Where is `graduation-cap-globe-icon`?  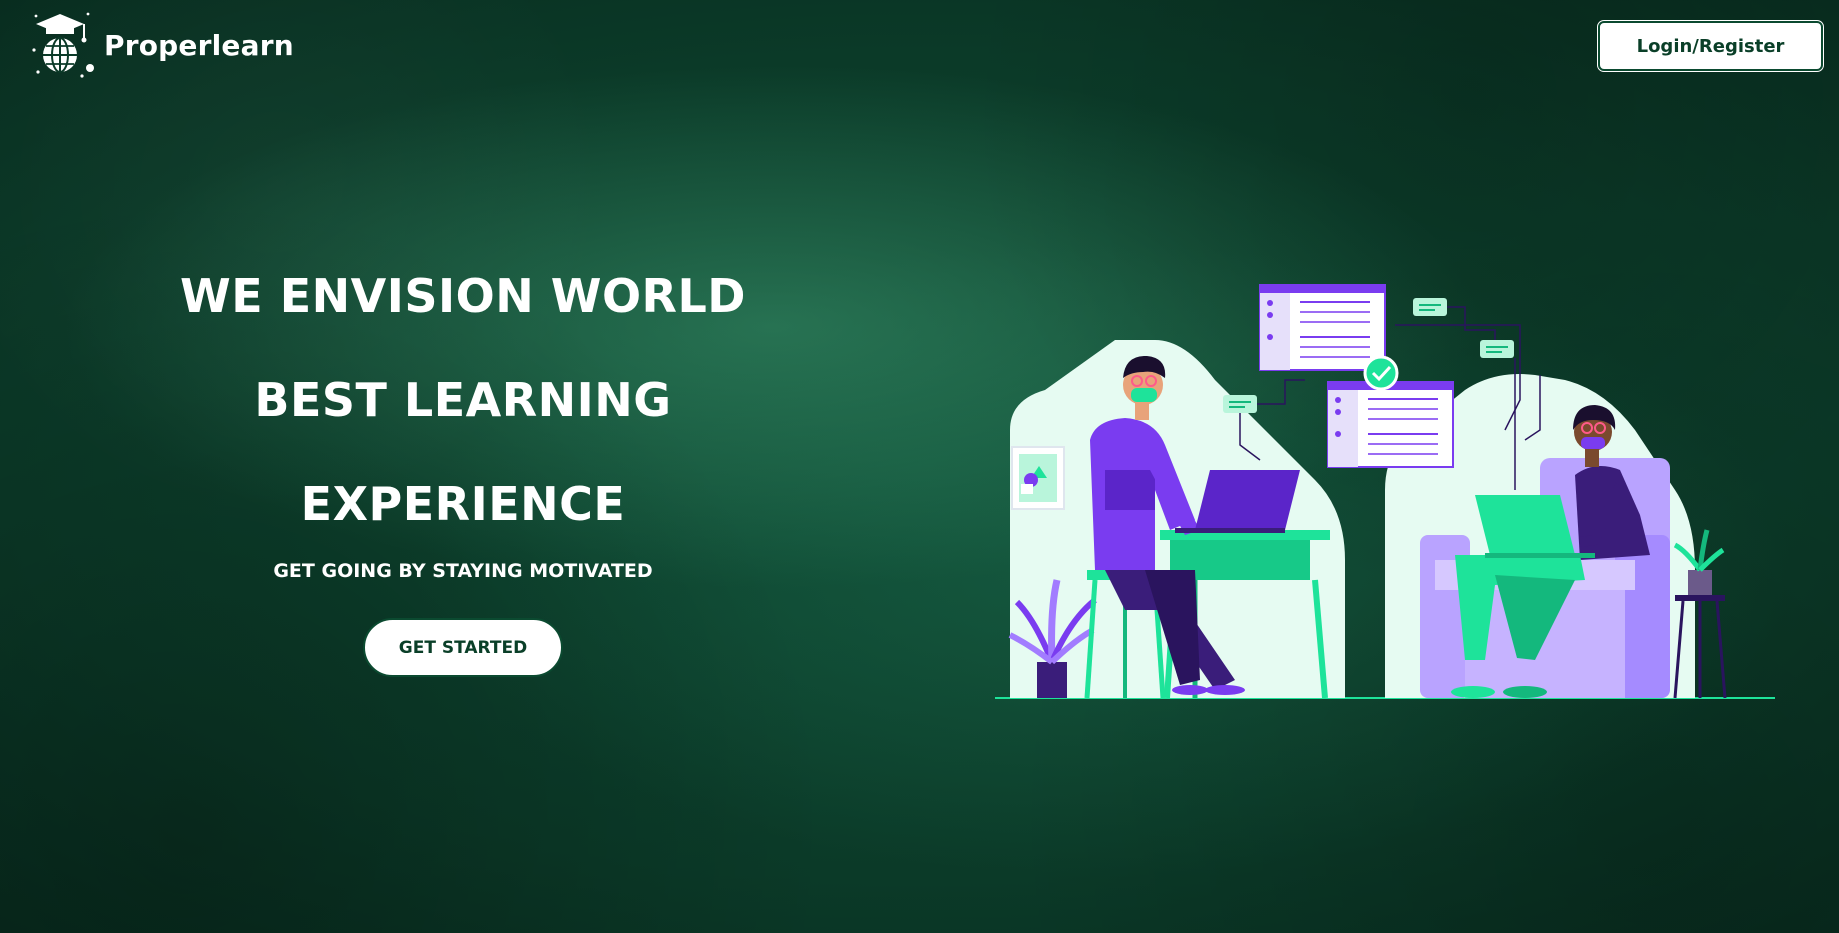
graduation-cap-globe-icon is located at coordinates (63, 45).